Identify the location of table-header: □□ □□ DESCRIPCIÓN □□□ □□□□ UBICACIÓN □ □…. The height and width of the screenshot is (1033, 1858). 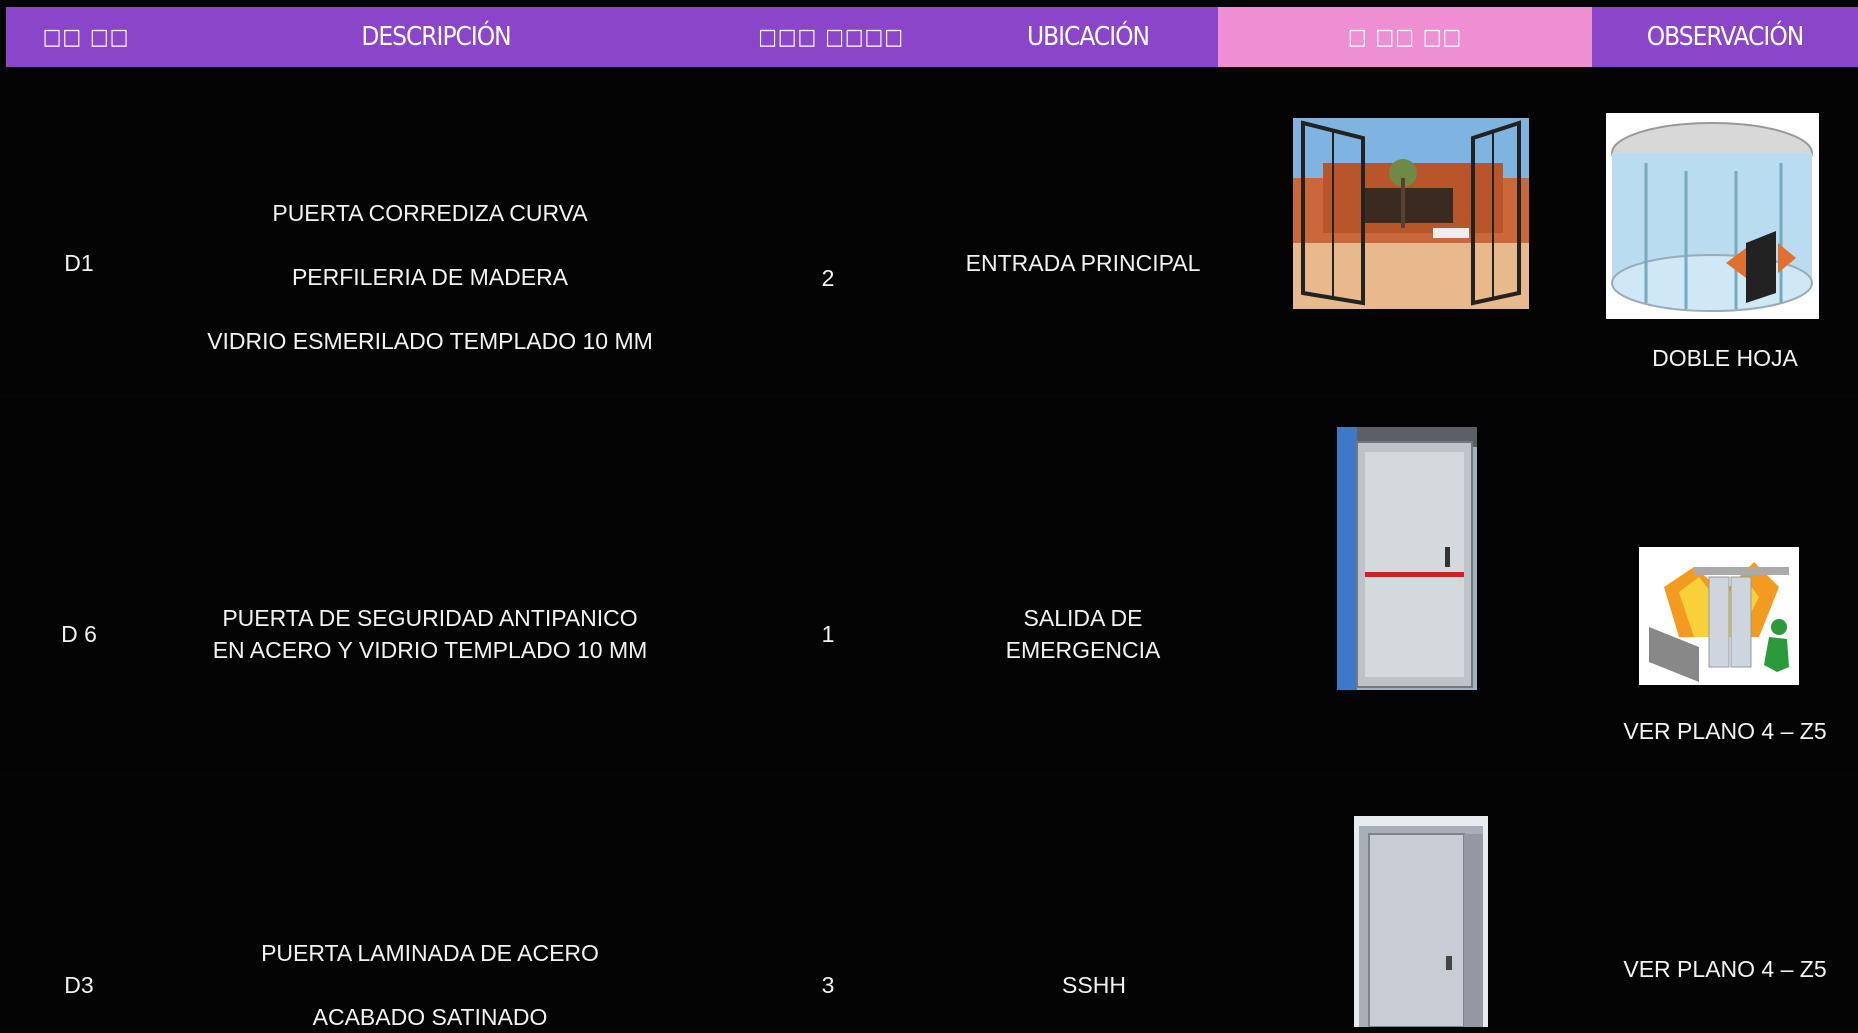
(932, 37).